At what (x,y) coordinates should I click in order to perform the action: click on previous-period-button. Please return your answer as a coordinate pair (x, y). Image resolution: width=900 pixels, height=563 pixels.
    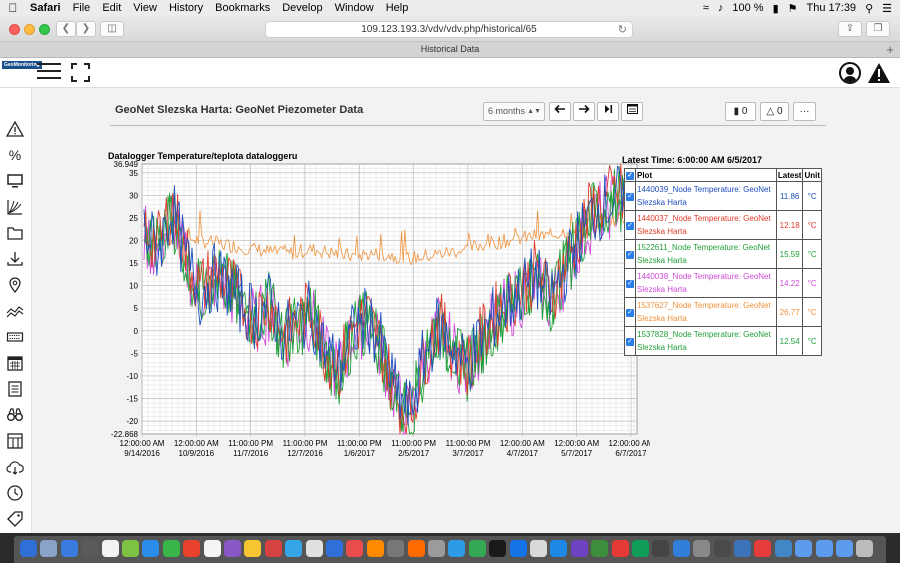
    Looking at the image, I should click on (560, 111).